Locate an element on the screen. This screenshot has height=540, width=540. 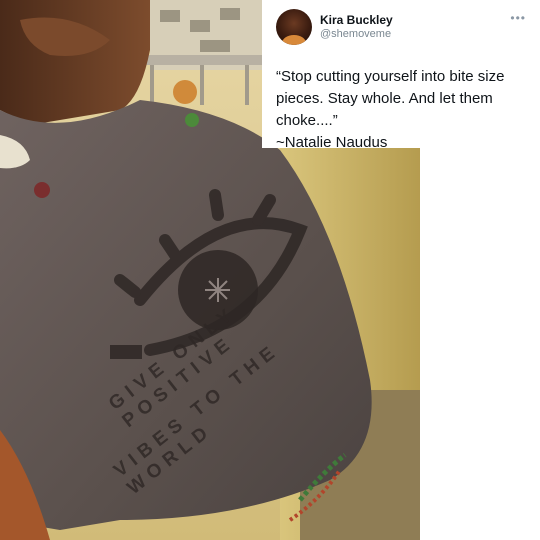
tweet-author: Kira Buckley @shemoveme is located at coordinates (356, 27).